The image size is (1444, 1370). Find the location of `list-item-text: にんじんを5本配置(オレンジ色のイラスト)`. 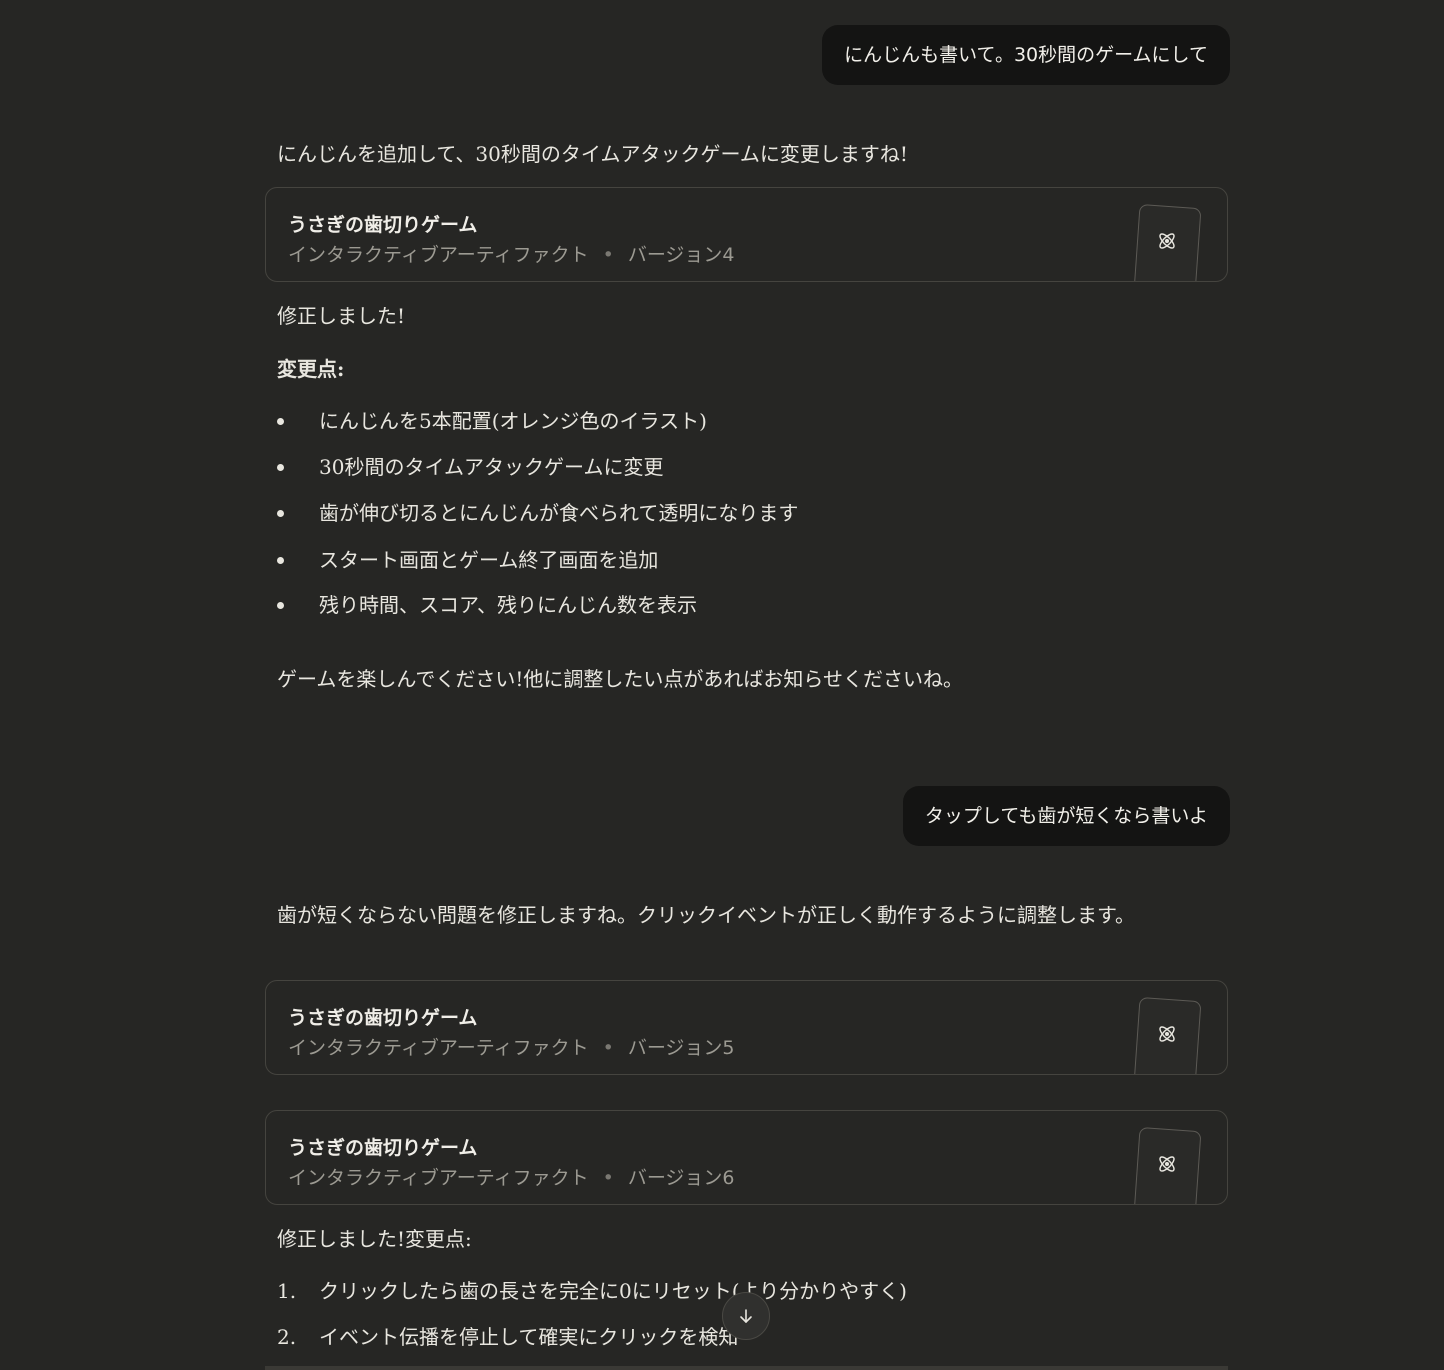

list-item-text: にんじんを5本配置(オレンジ色のイラスト) is located at coordinates (513, 421).